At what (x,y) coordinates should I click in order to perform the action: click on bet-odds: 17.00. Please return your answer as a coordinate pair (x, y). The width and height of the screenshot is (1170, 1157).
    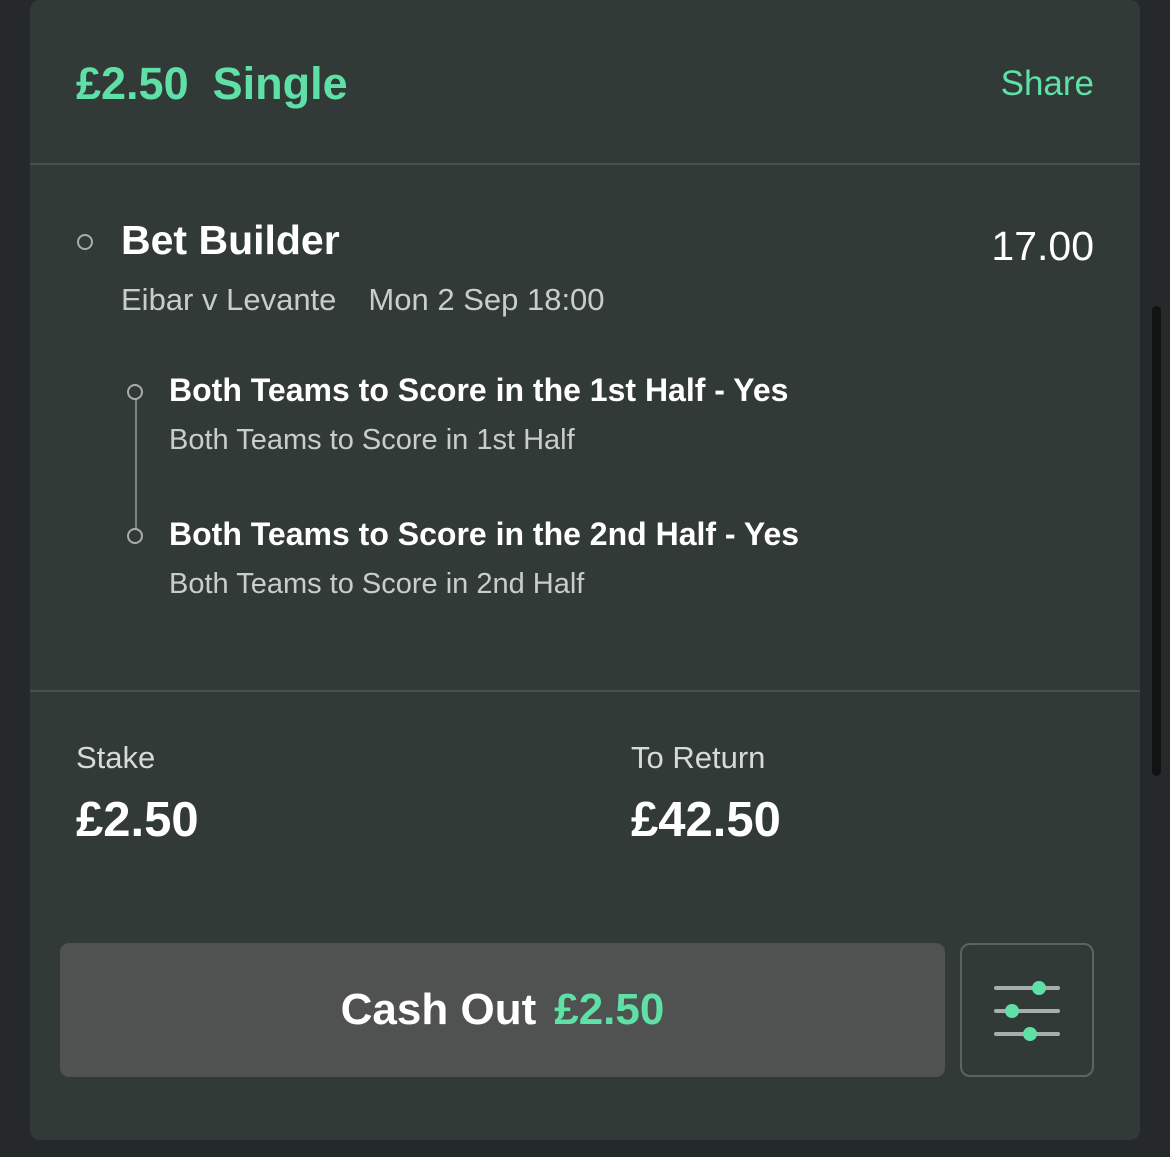
    Looking at the image, I should click on (1042, 246).